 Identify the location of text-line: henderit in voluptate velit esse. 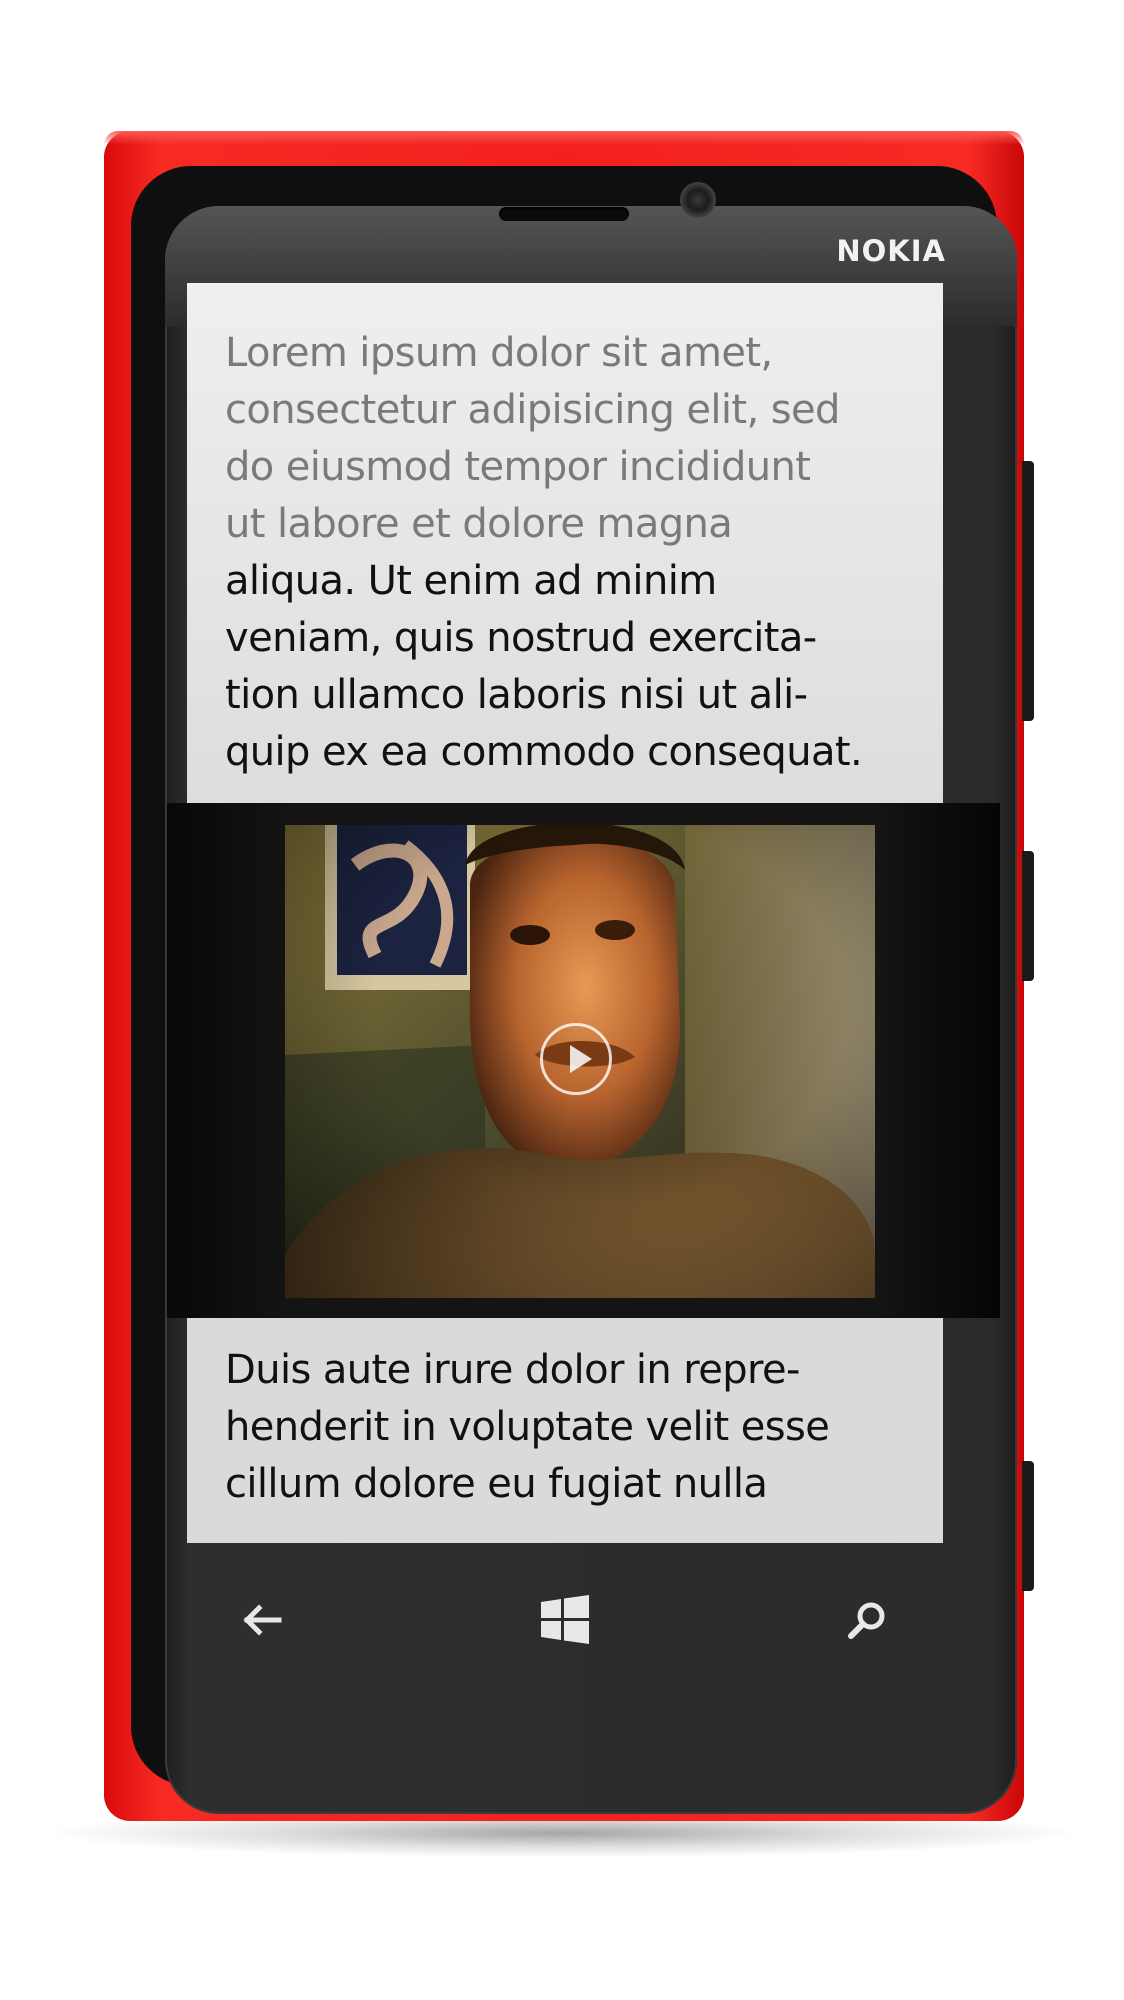
(527, 1427).